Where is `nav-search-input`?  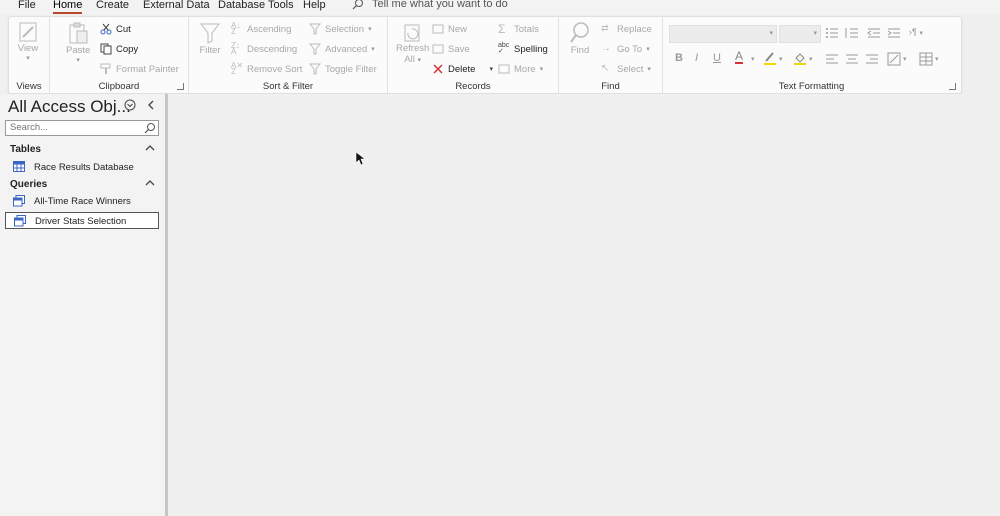 nav-search-input is located at coordinates (75, 127).